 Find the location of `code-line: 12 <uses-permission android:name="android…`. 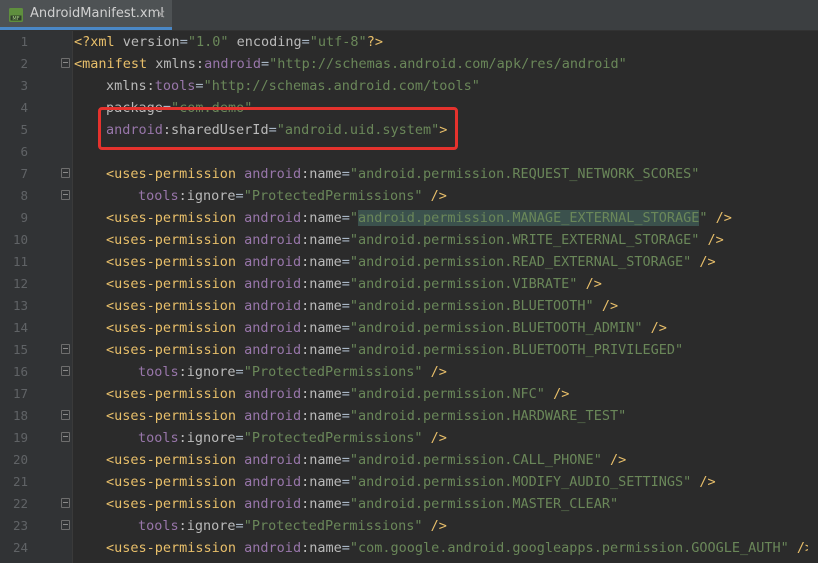

code-line: 12 <uses-permission android:name="android… is located at coordinates (409, 284).